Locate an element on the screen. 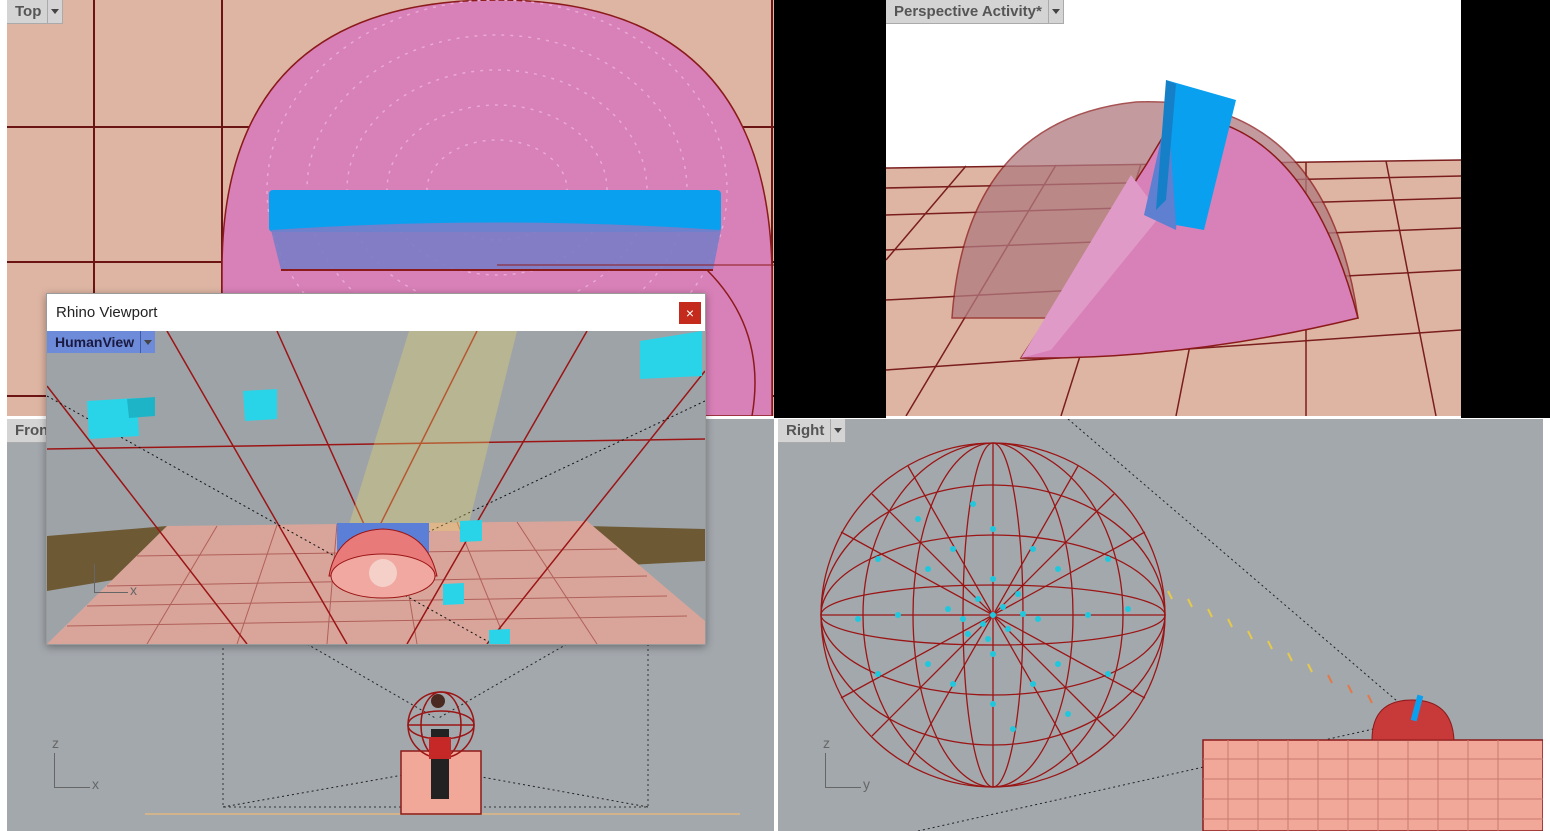  viewport-title: Right is located at coordinates (805, 430).